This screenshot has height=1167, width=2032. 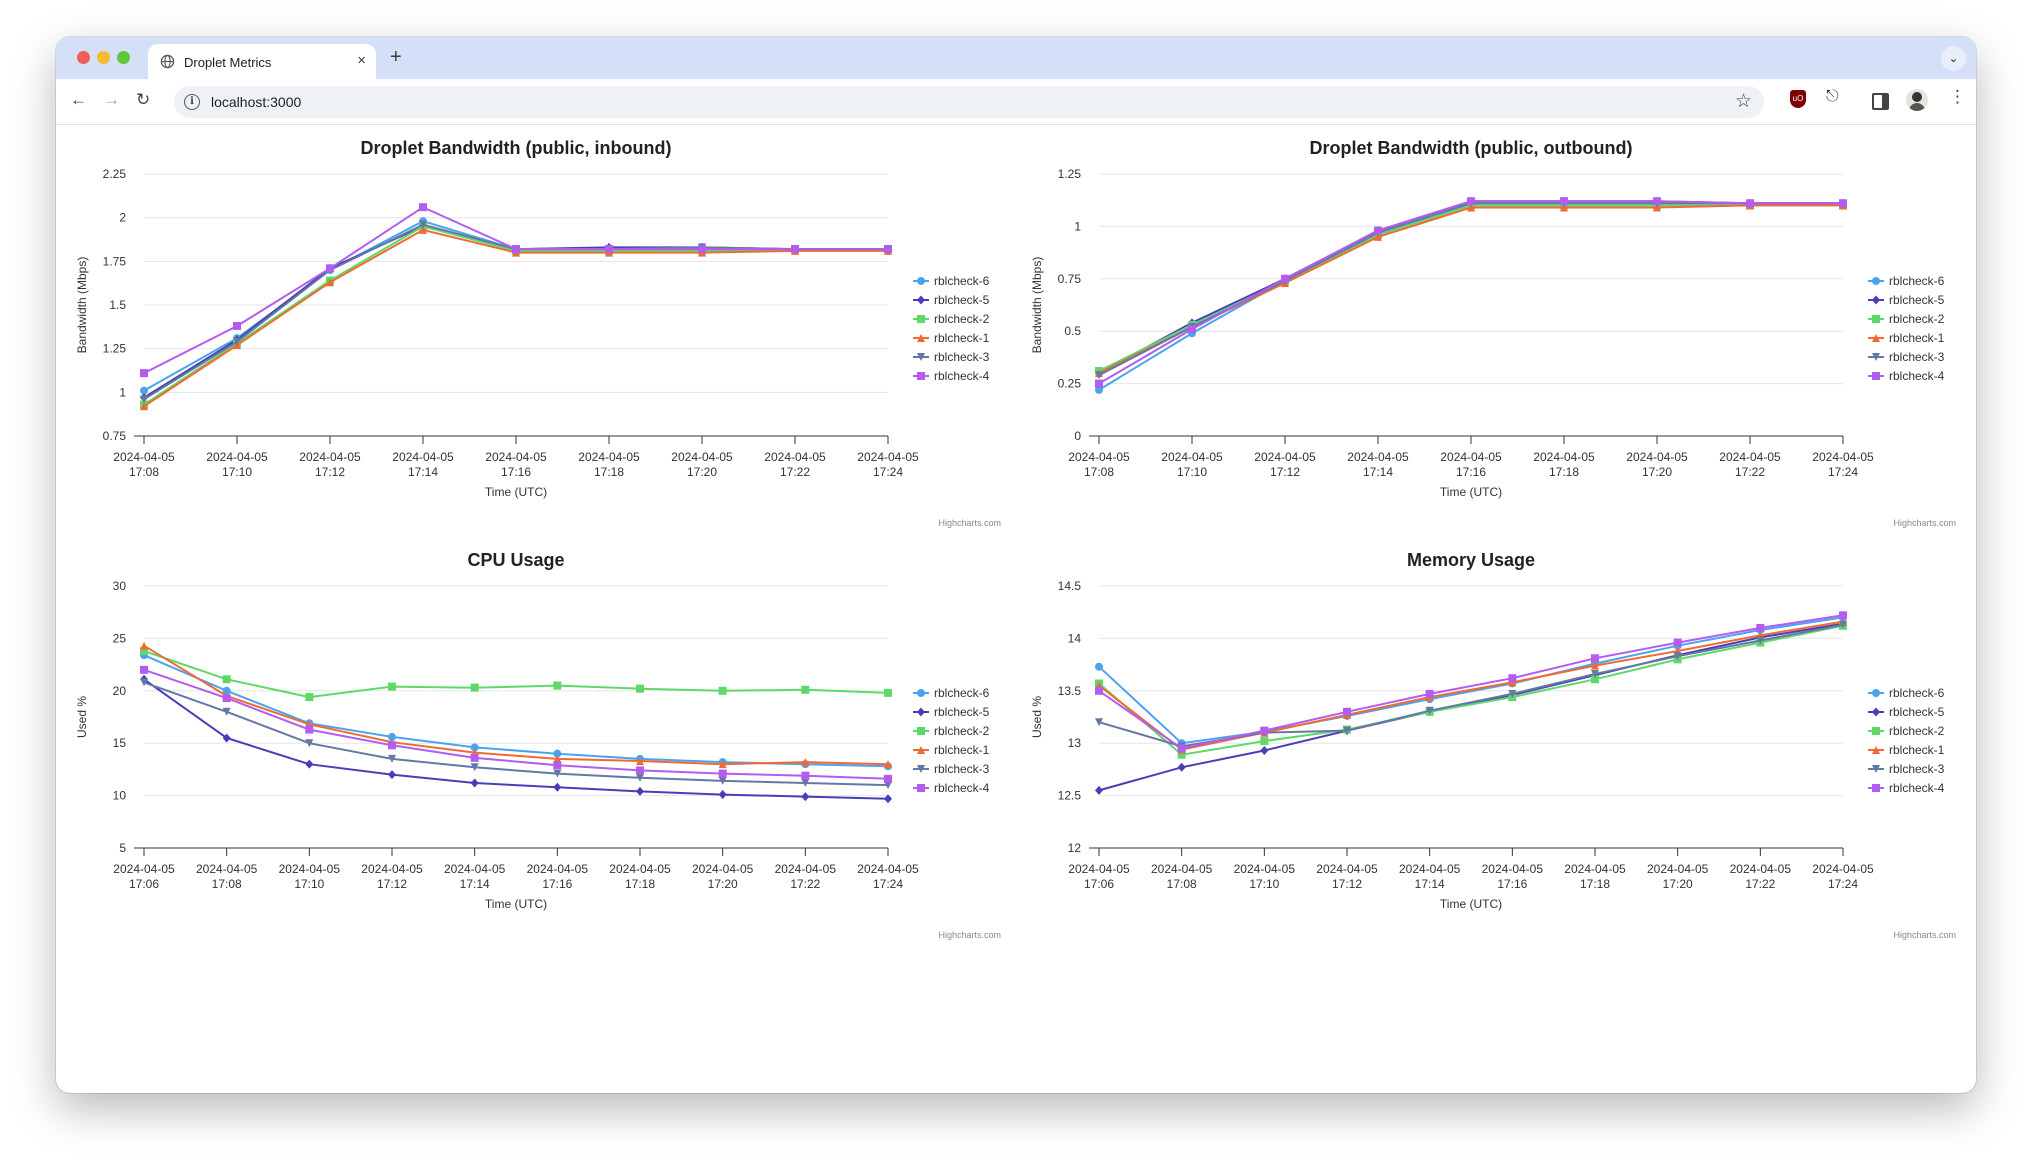 What do you see at coordinates (969, 102) in the screenshot?
I see `address-bar: i localhost:3000 ☆` at bounding box center [969, 102].